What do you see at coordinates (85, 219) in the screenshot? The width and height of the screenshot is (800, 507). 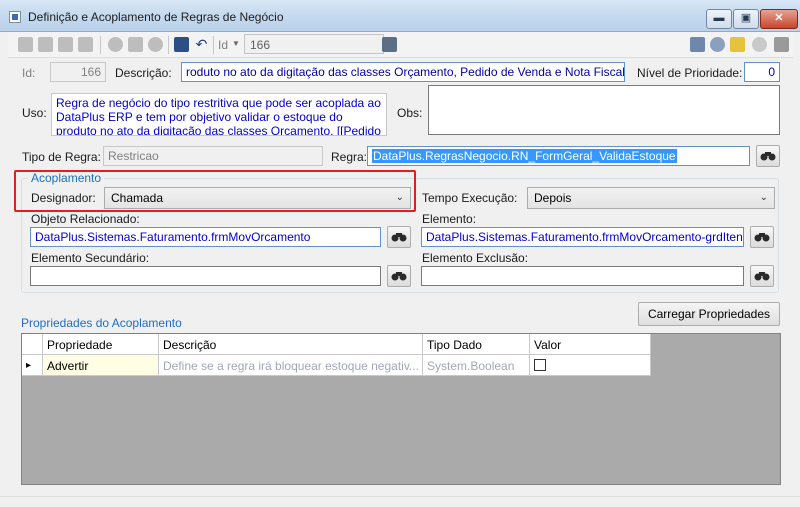 I see `objeto-label: Objeto Relacionado:` at bounding box center [85, 219].